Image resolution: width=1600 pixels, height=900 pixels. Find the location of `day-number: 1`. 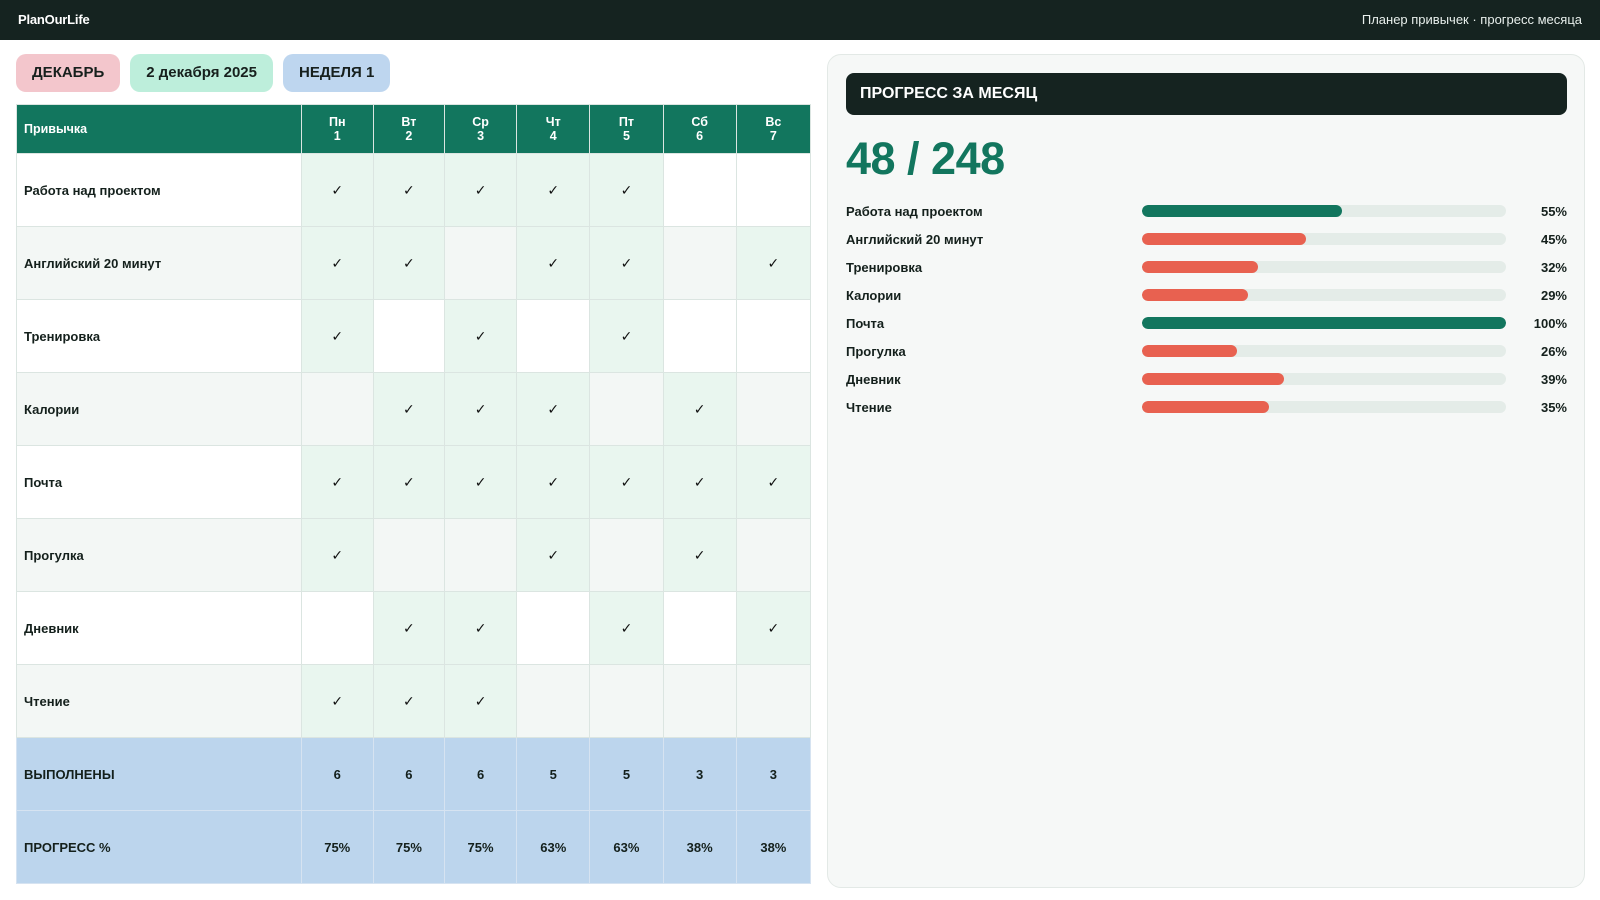

day-number: 1 is located at coordinates (337, 136).